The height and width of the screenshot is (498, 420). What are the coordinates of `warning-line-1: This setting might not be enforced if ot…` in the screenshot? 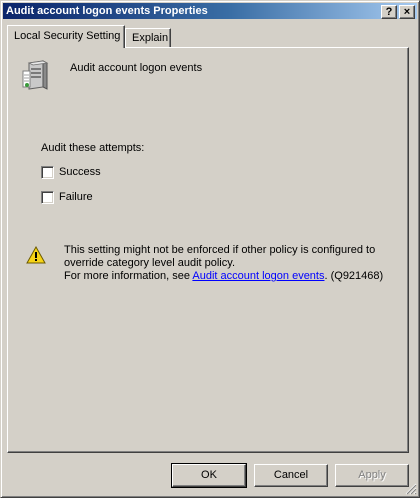 It's located at (220, 250).